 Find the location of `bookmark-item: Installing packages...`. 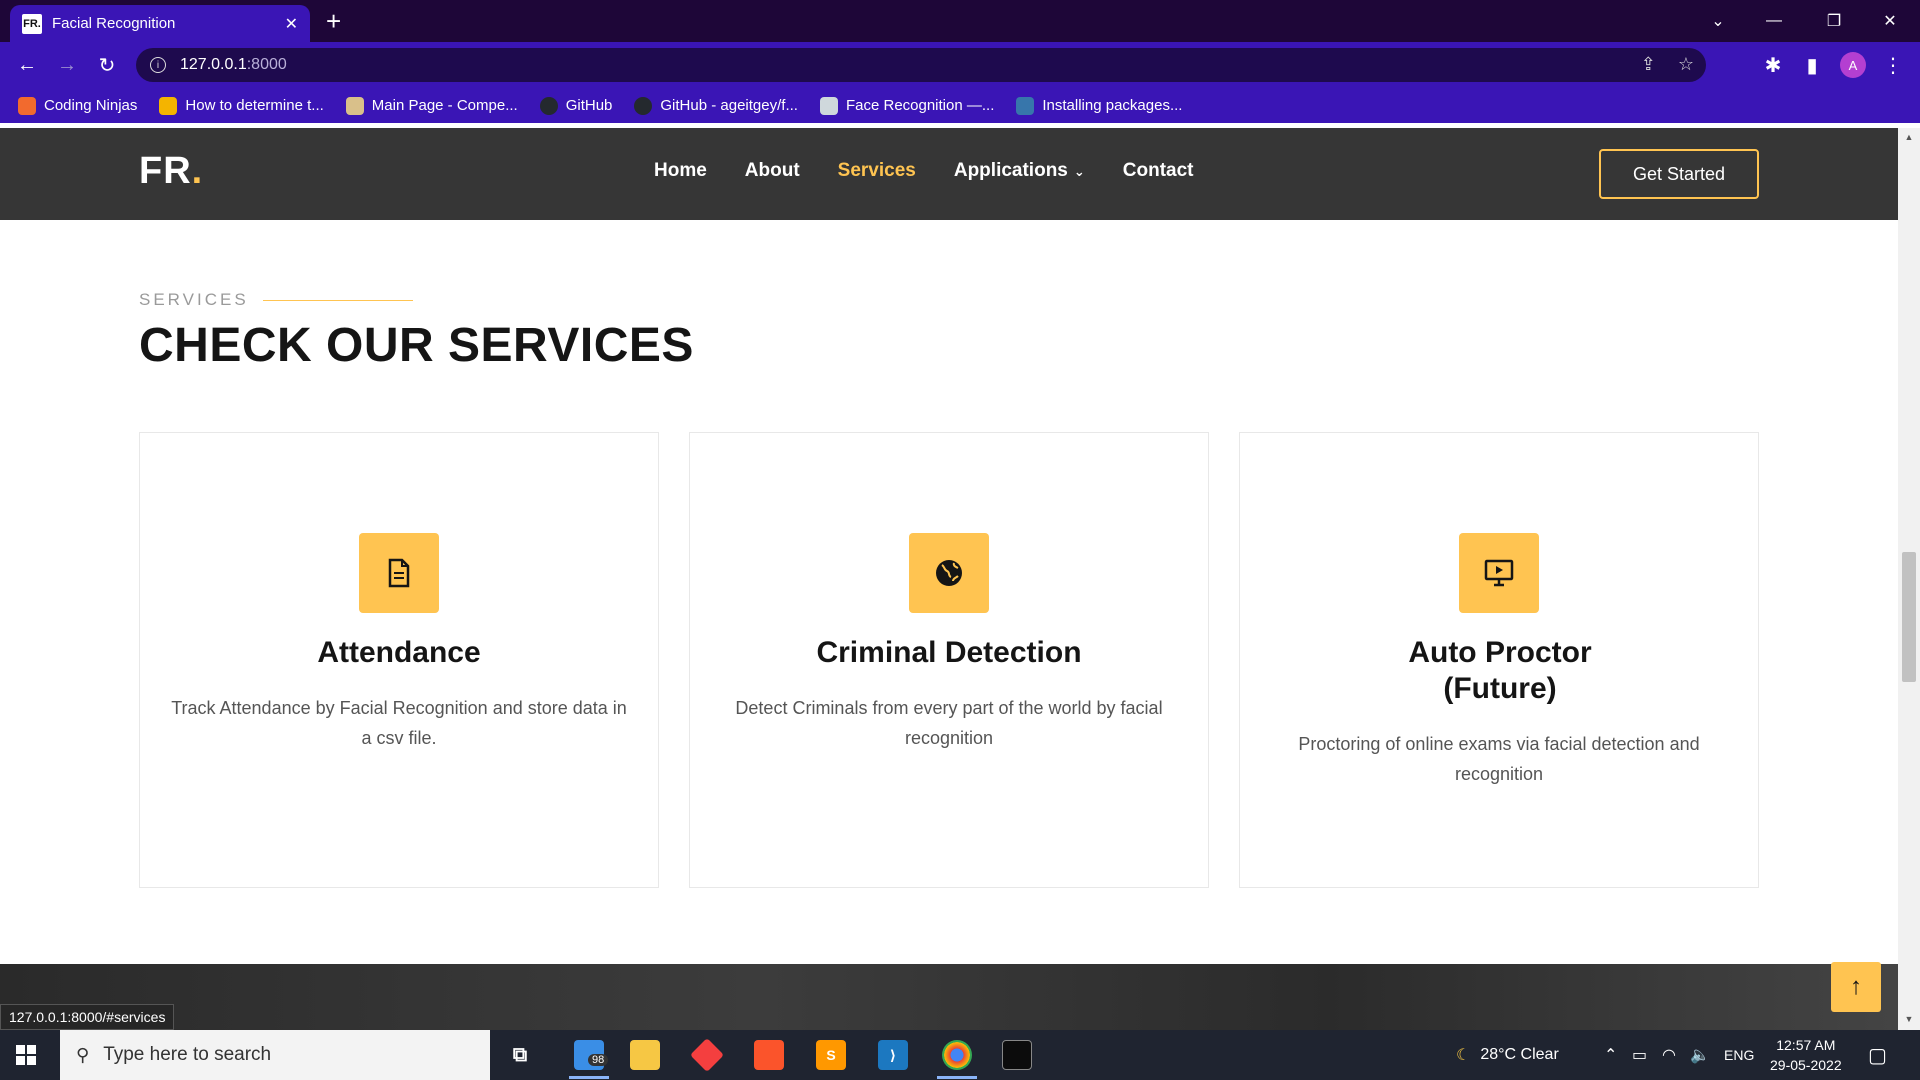

bookmark-item: Installing packages... is located at coordinates (1099, 105).